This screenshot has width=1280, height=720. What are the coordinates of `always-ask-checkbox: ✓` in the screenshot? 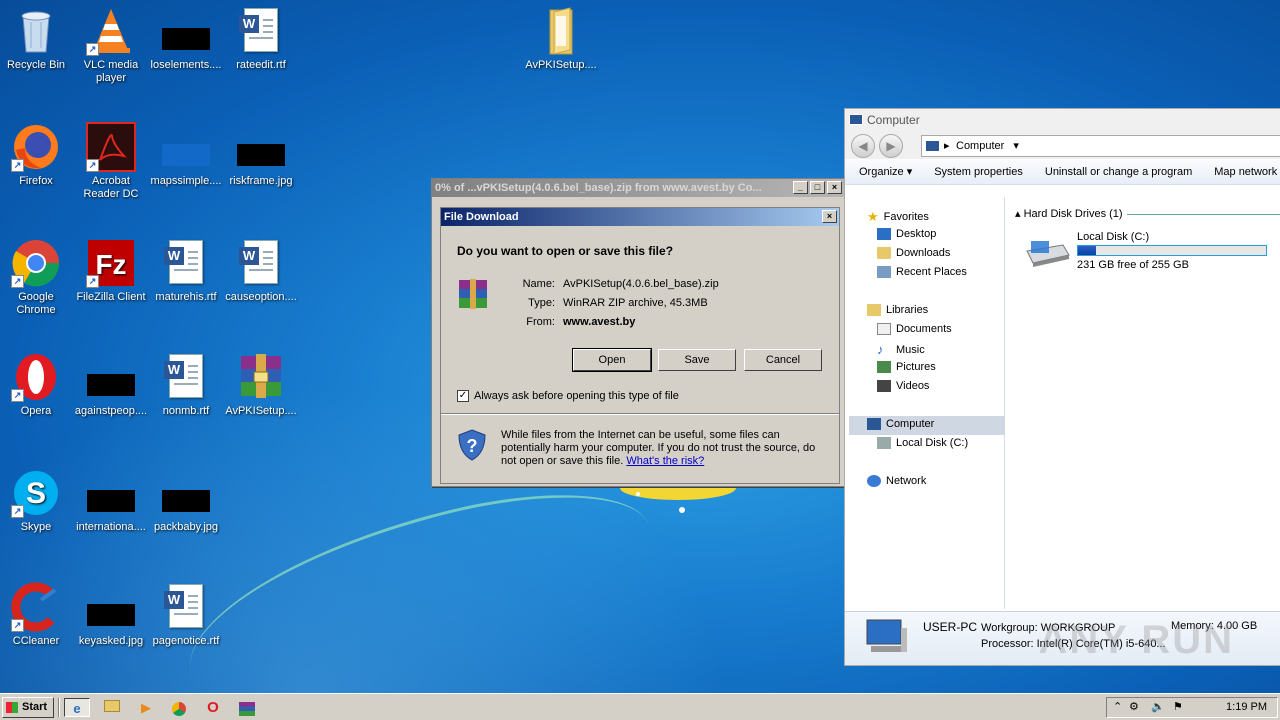 It's located at (463, 396).